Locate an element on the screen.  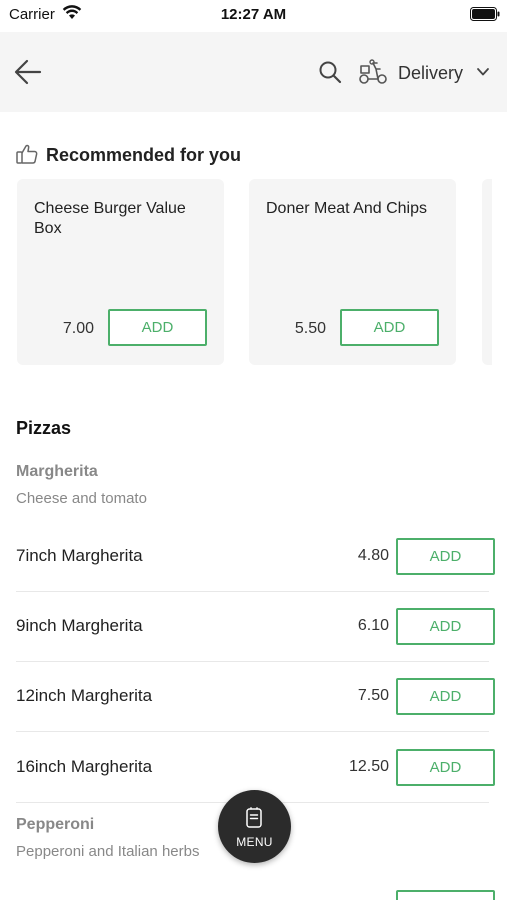
menu-item-price: 4.80 is located at coordinates (373, 555).